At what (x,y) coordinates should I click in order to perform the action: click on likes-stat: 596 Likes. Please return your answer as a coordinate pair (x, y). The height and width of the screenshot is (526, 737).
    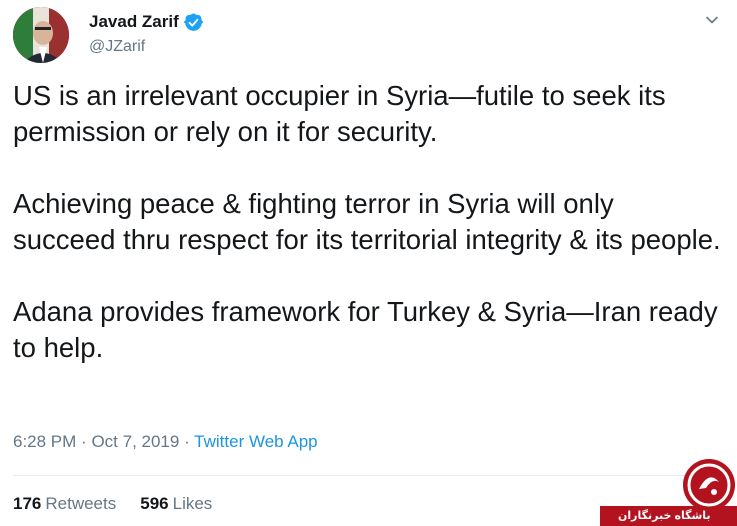
    Looking at the image, I should click on (176, 504).